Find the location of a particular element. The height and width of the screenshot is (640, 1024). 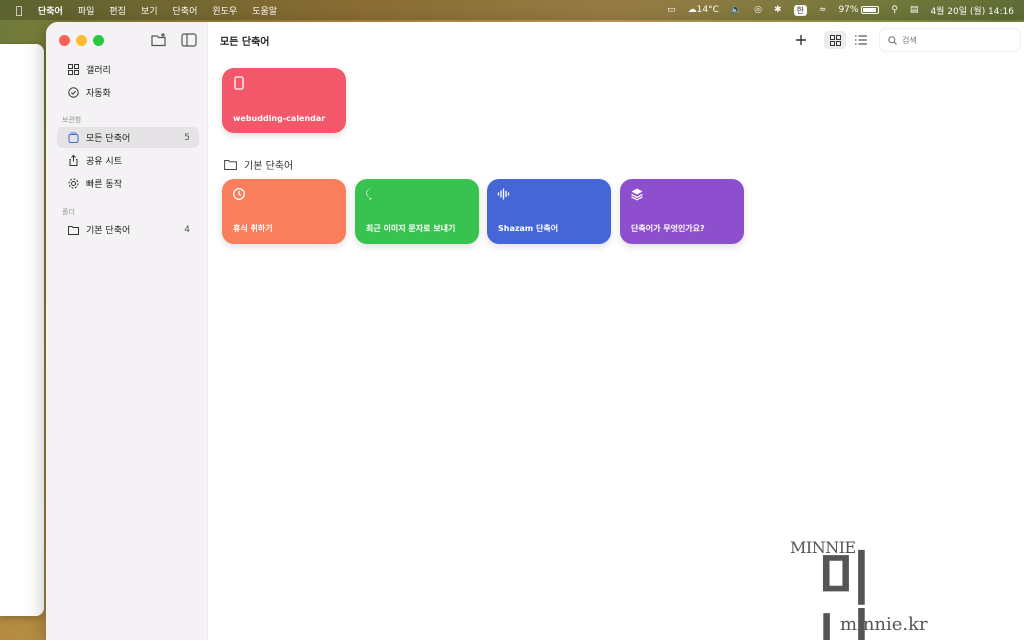

weather-temp: 14°C is located at coordinates (707, 10).